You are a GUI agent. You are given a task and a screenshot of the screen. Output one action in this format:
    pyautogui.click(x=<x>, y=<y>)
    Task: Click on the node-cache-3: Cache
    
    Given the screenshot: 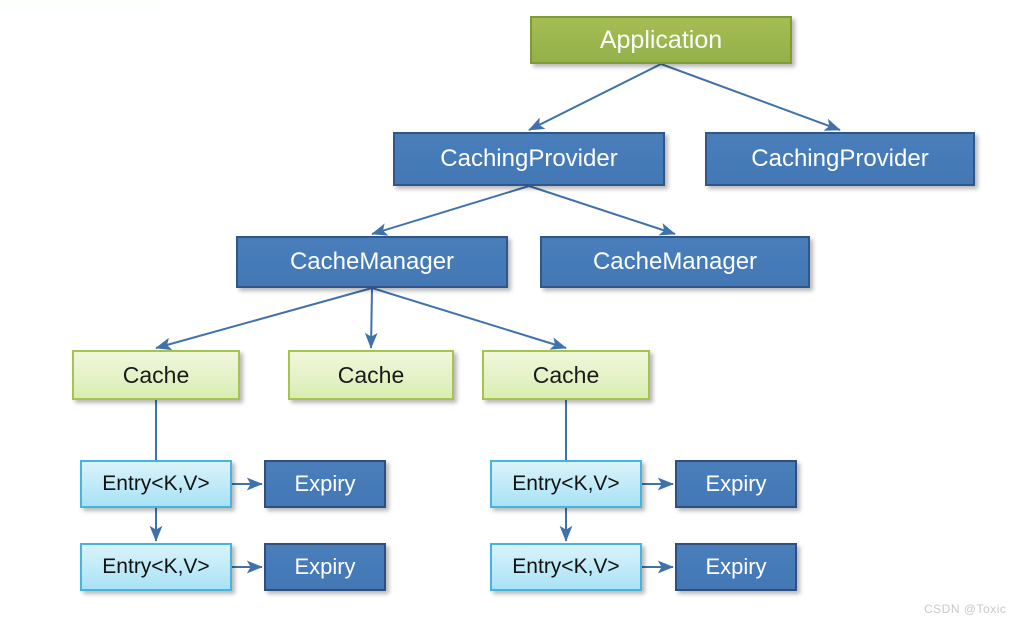 What is the action you would take?
    pyautogui.click(x=566, y=375)
    